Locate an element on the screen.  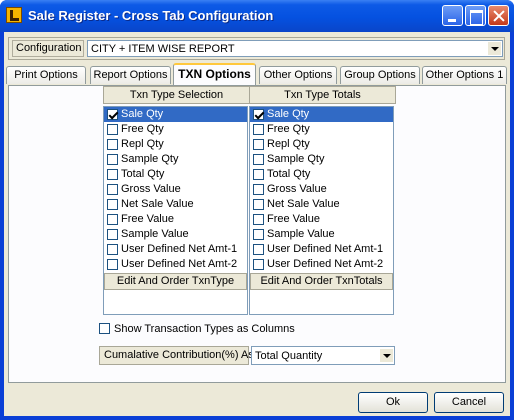
cumulative-contribution-value: Total Quantity is located at coordinates (289, 356).